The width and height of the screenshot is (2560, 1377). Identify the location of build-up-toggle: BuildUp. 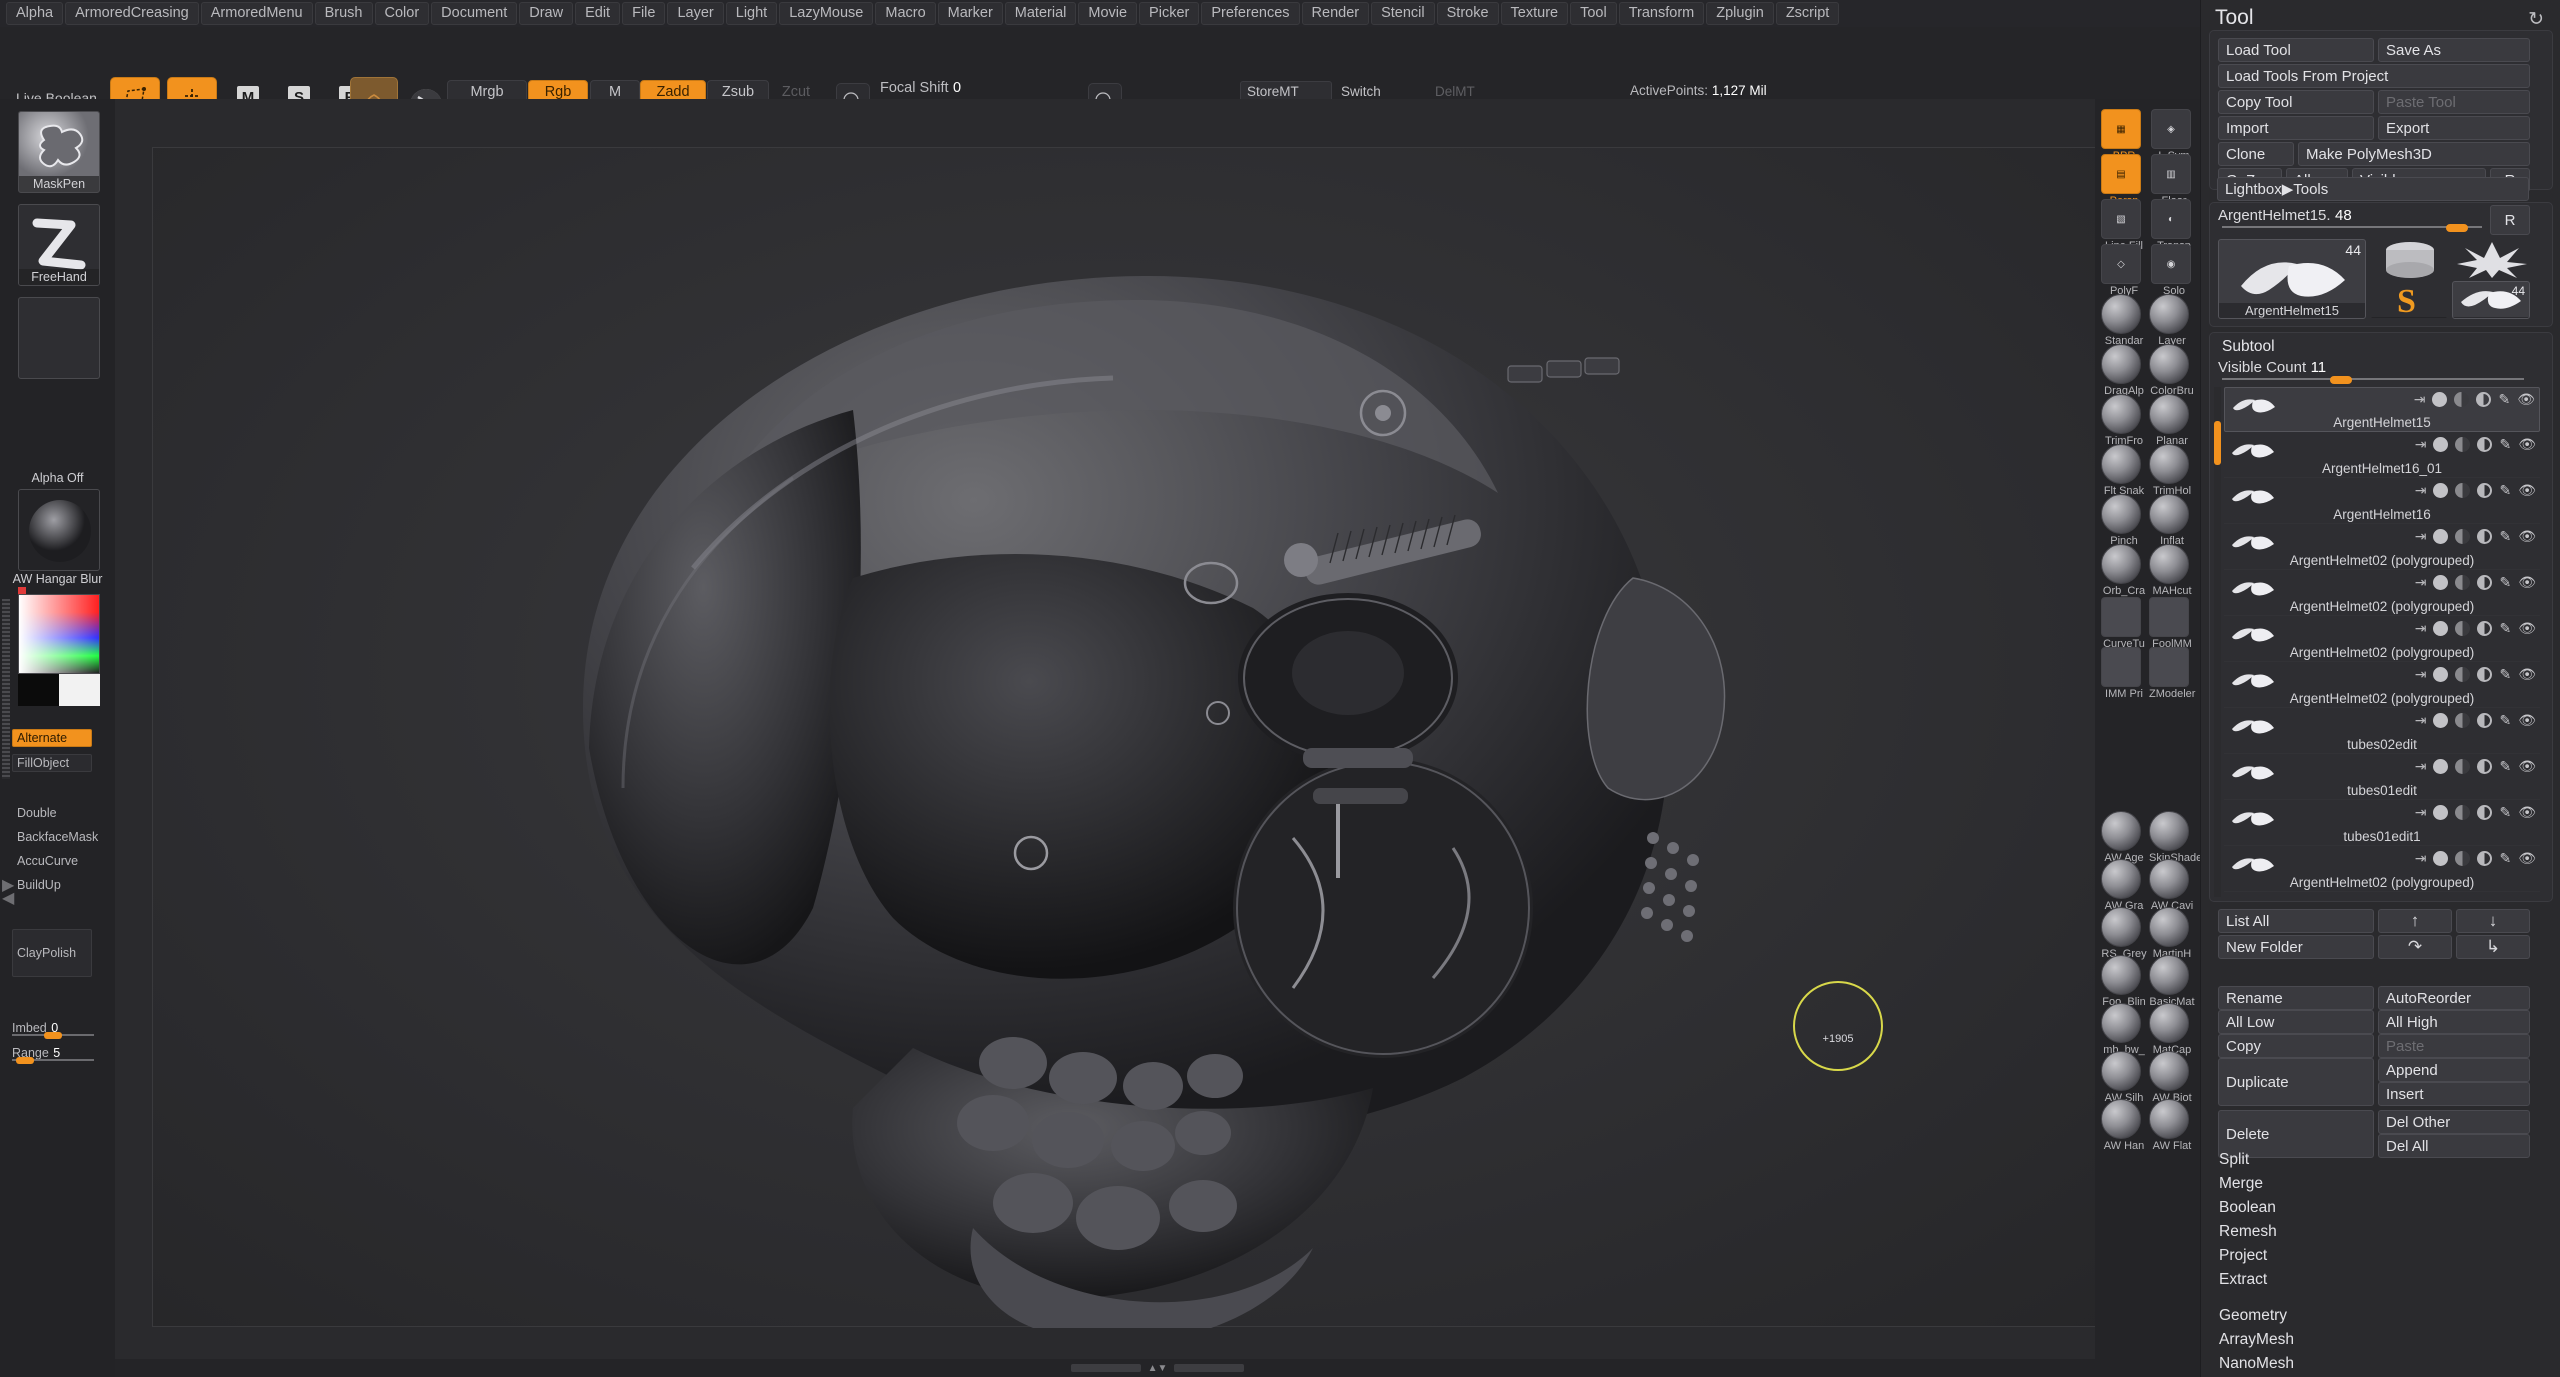
(52, 885).